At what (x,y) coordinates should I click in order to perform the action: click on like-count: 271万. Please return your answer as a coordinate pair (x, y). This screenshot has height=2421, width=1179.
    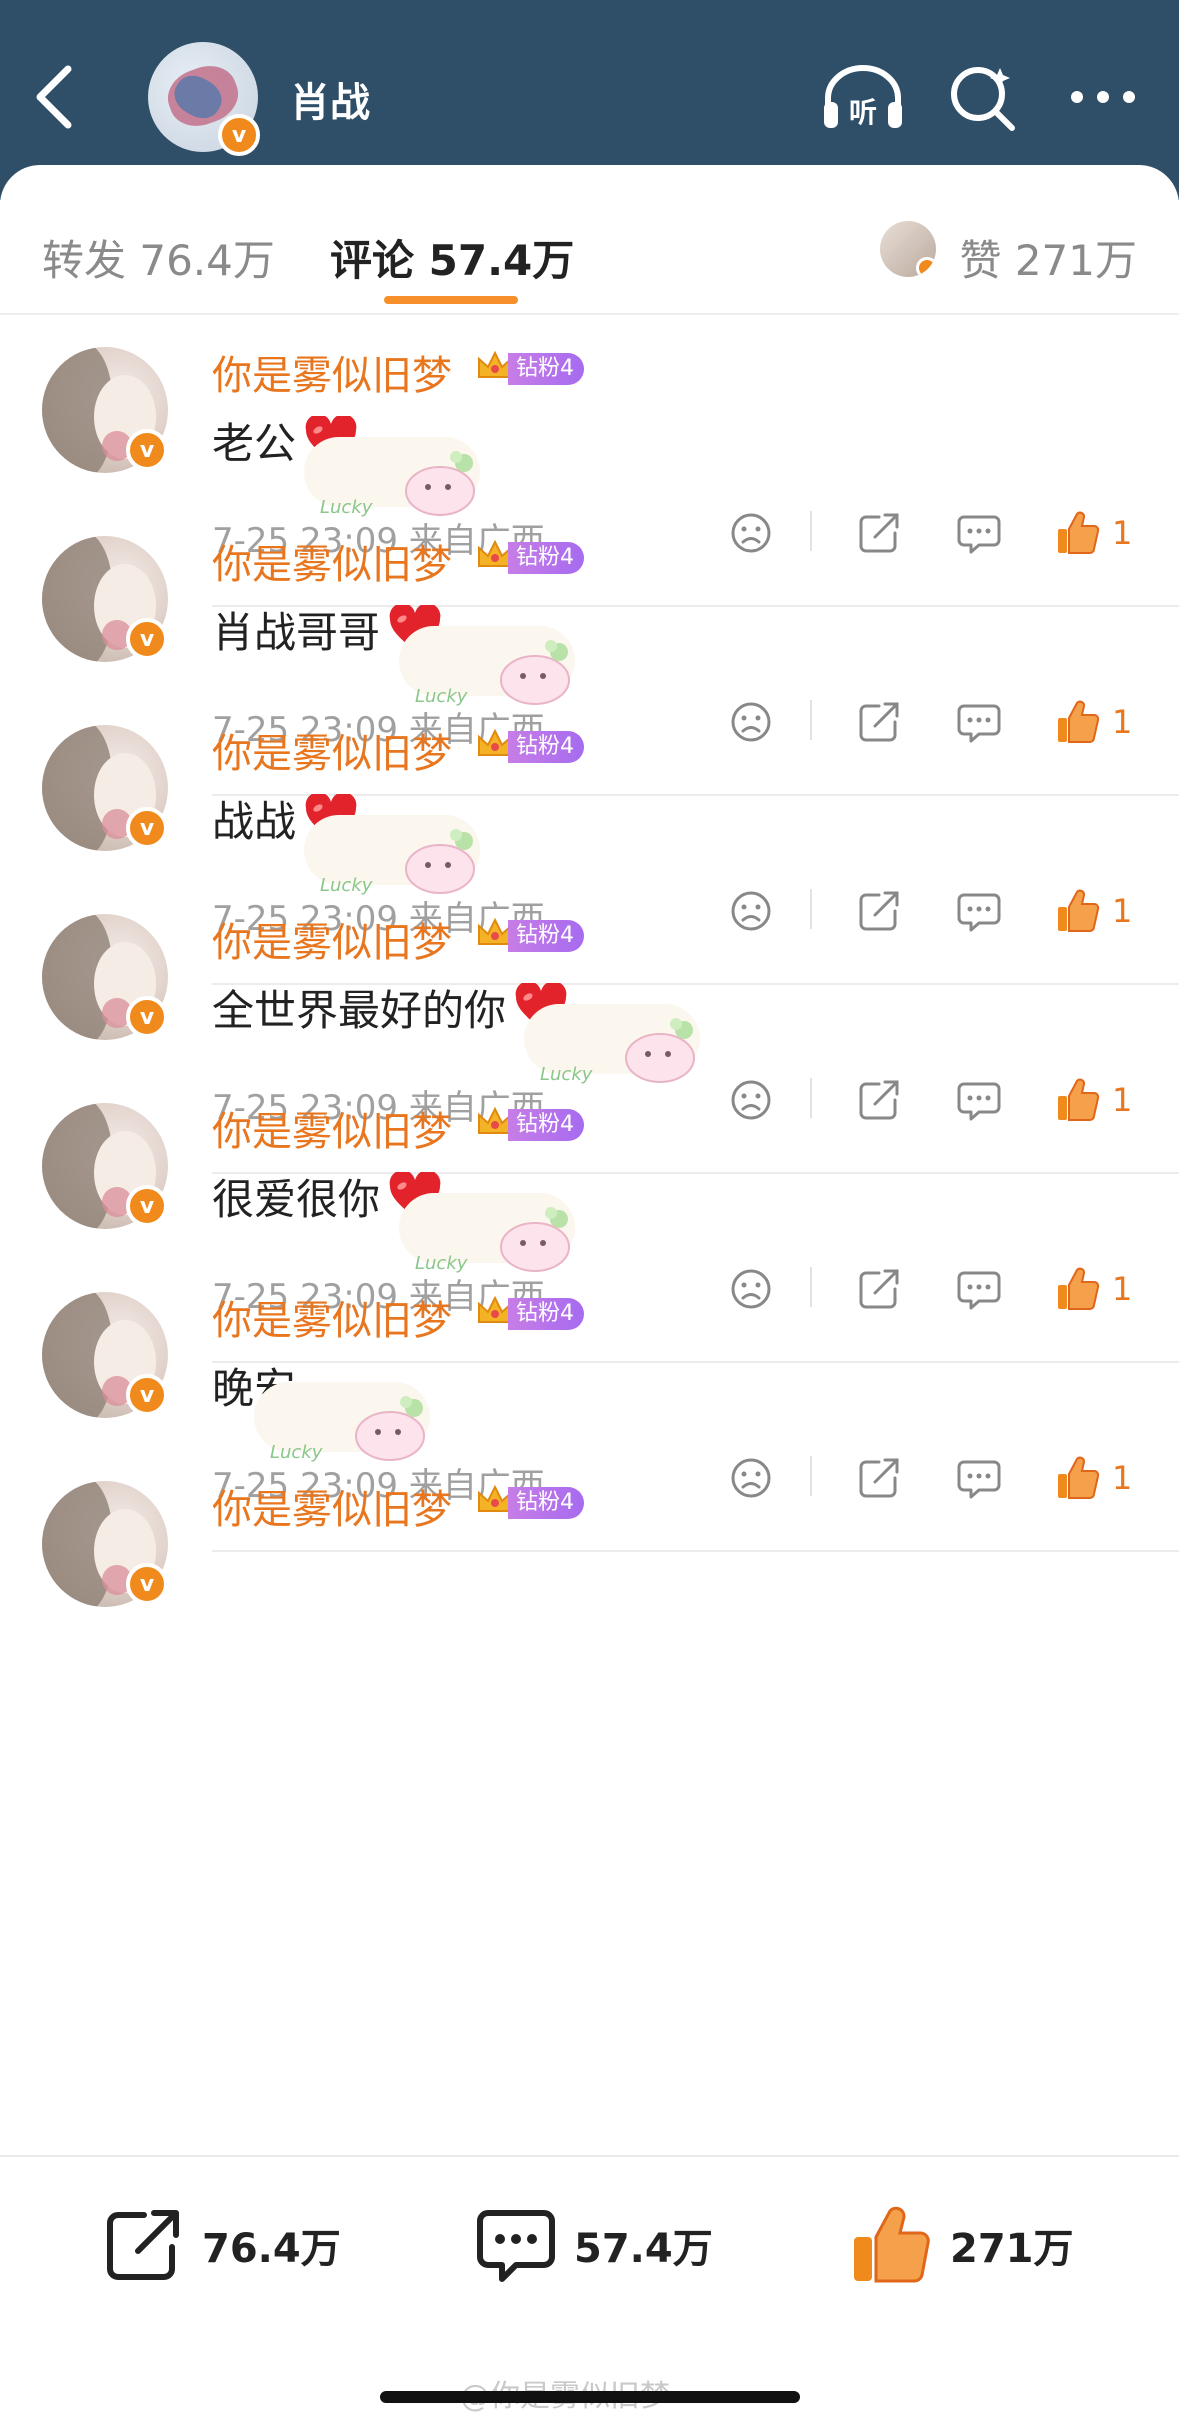
    Looking at the image, I should click on (1012, 2249).